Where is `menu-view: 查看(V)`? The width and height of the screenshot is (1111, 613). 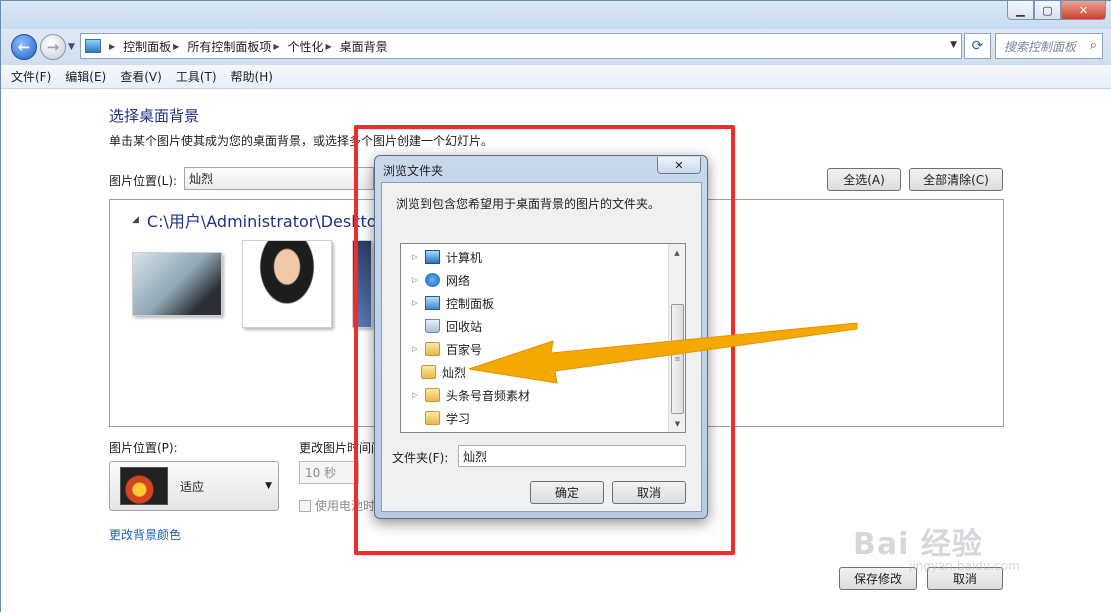
menu-view: 查看(V) is located at coordinates (141, 76).